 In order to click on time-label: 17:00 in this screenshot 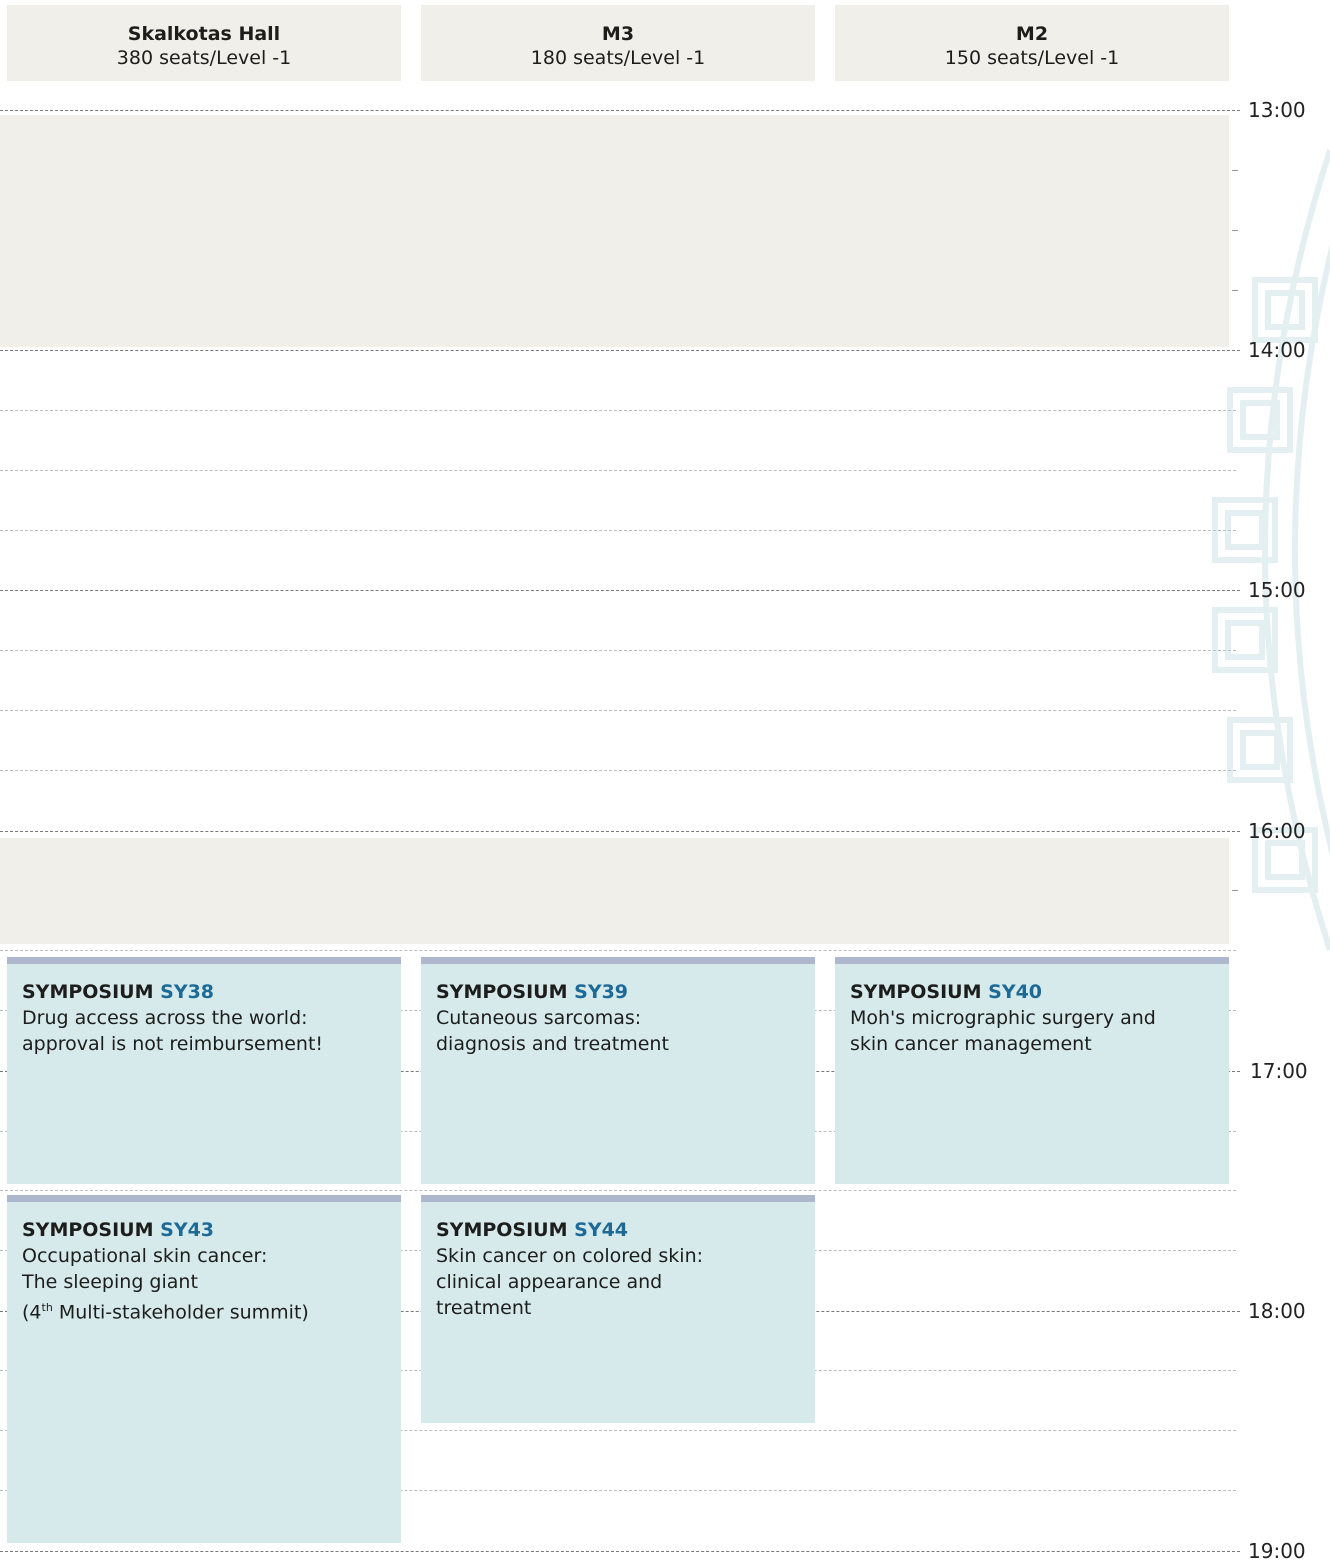, I will do `click(1279, 1071)`.